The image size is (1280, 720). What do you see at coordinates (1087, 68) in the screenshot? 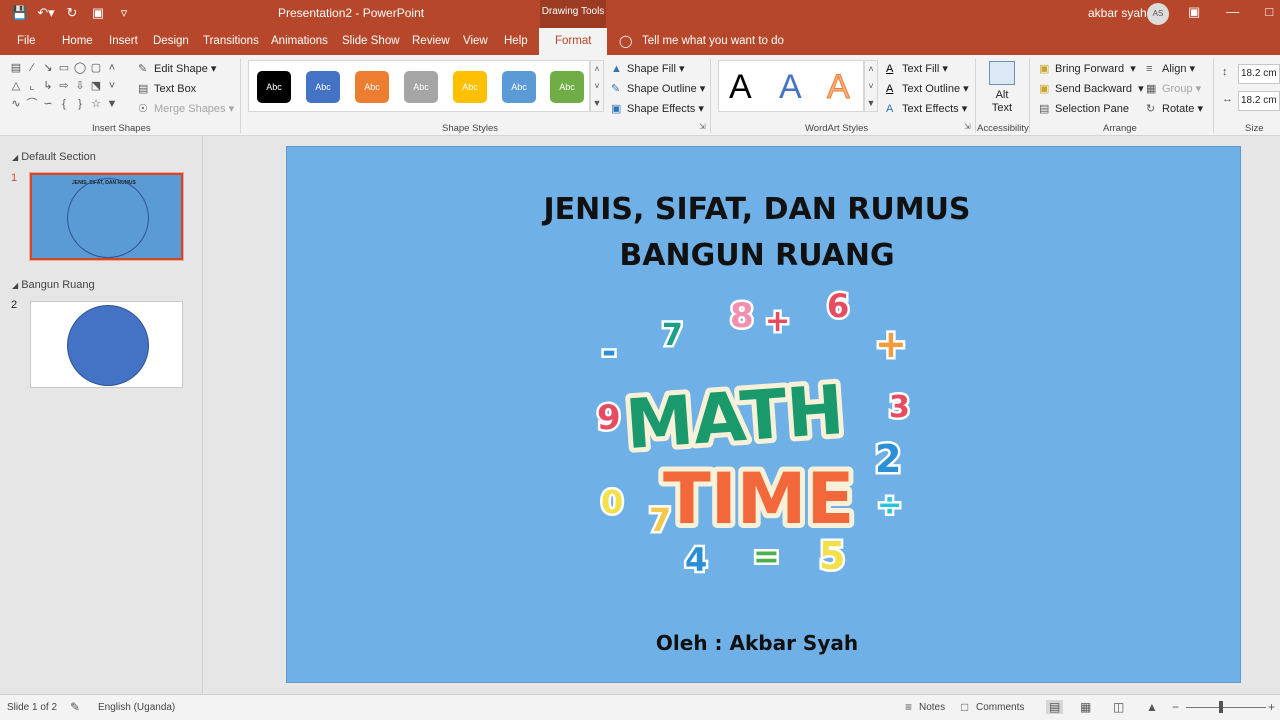
I see `bring-forward-button: ▣ Bring Forward ▾` at bounding box center [1087, 68].